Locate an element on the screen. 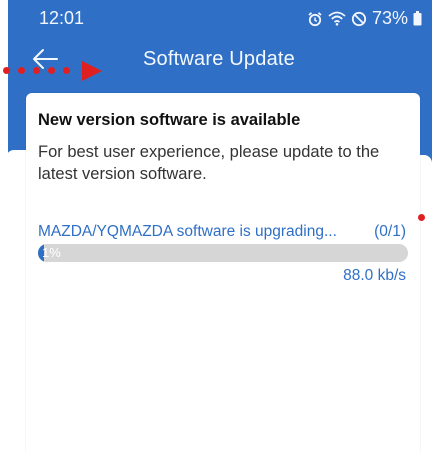  upgrade-count: (0/1) is located at coordinates (390, 231).